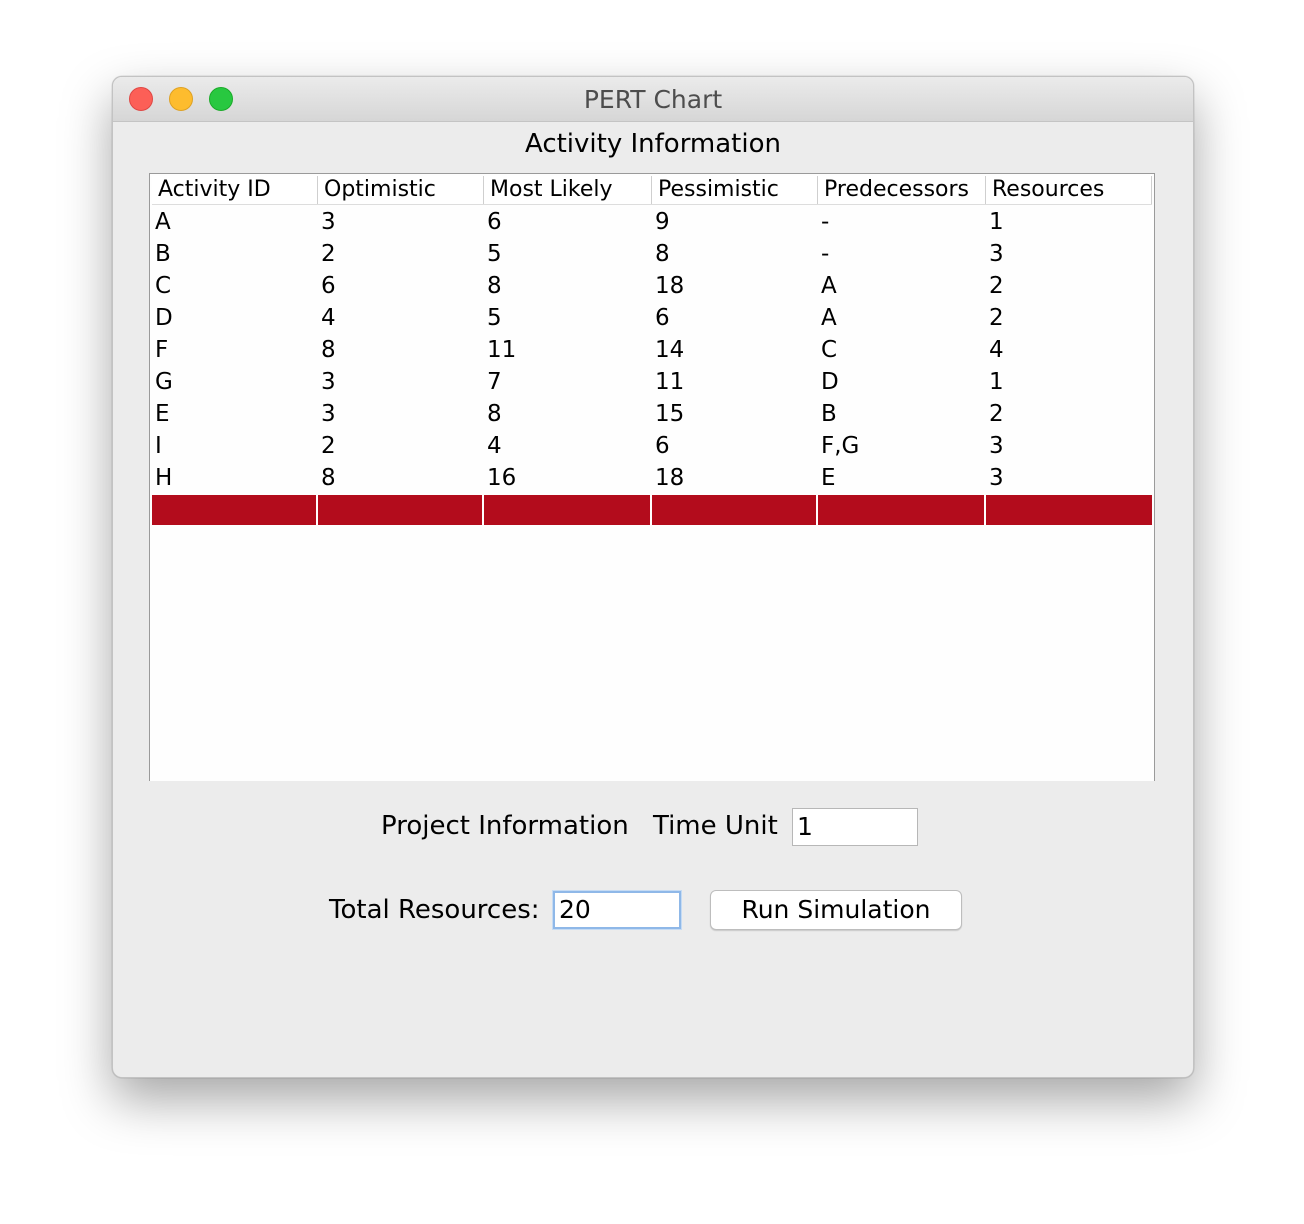 Image resolution: width=1304 pixels, height=1224 pixels. I want to click on maximize-window-icon, so click(221, 99).